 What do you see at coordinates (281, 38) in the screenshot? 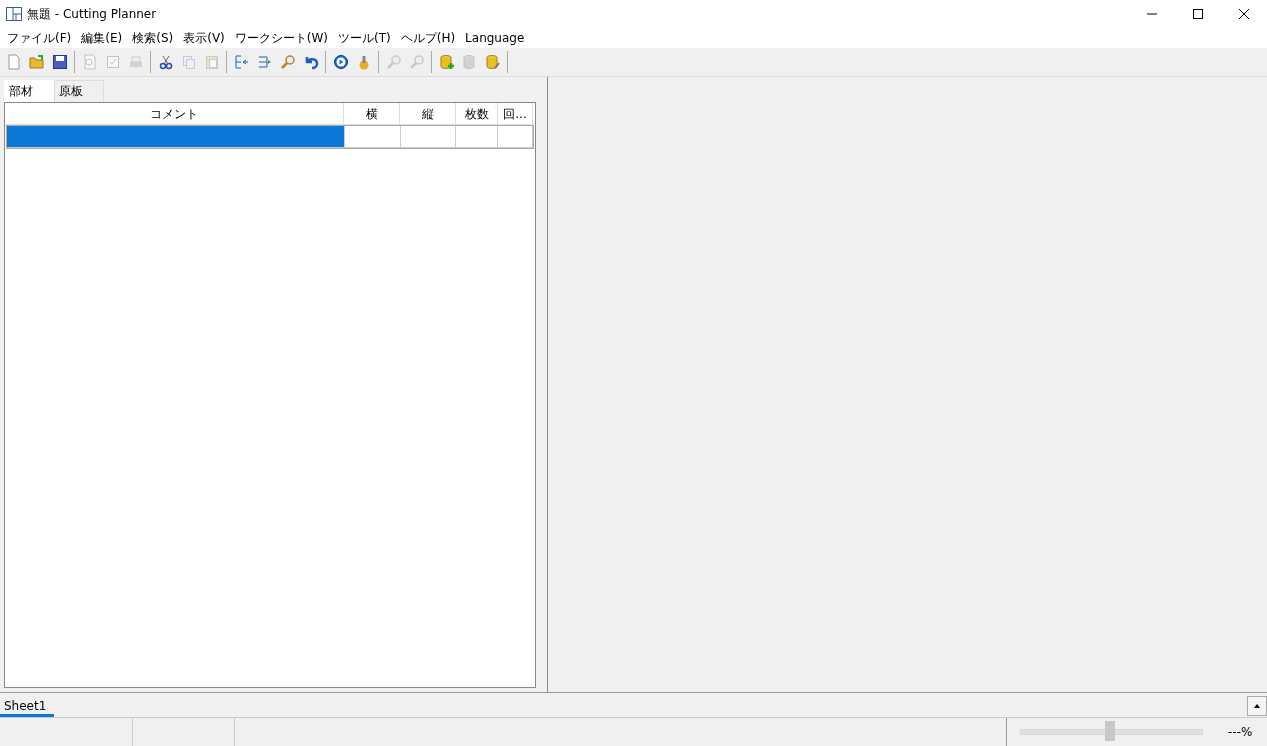
I see `menu-item: ワークシート(W)` at bounding box center [281, 38].